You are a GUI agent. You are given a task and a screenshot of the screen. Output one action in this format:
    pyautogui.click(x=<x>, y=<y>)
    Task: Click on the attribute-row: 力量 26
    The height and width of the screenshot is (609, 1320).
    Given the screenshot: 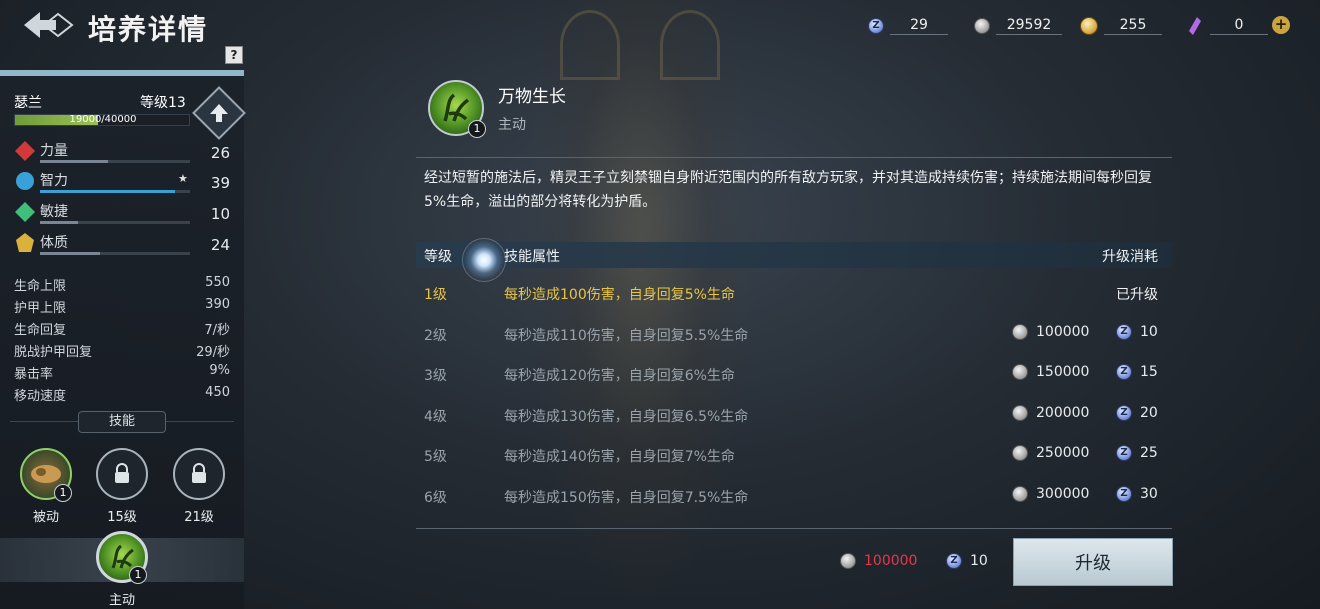 What is the action you would take?
    pyautogui.click(x=123, y=153)
    